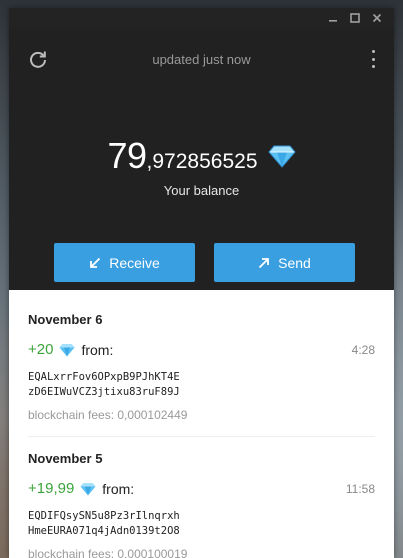  Describe the element at coordinates (363, 350) in the screenshot. I see `transaction-time: 4:28` at that location.